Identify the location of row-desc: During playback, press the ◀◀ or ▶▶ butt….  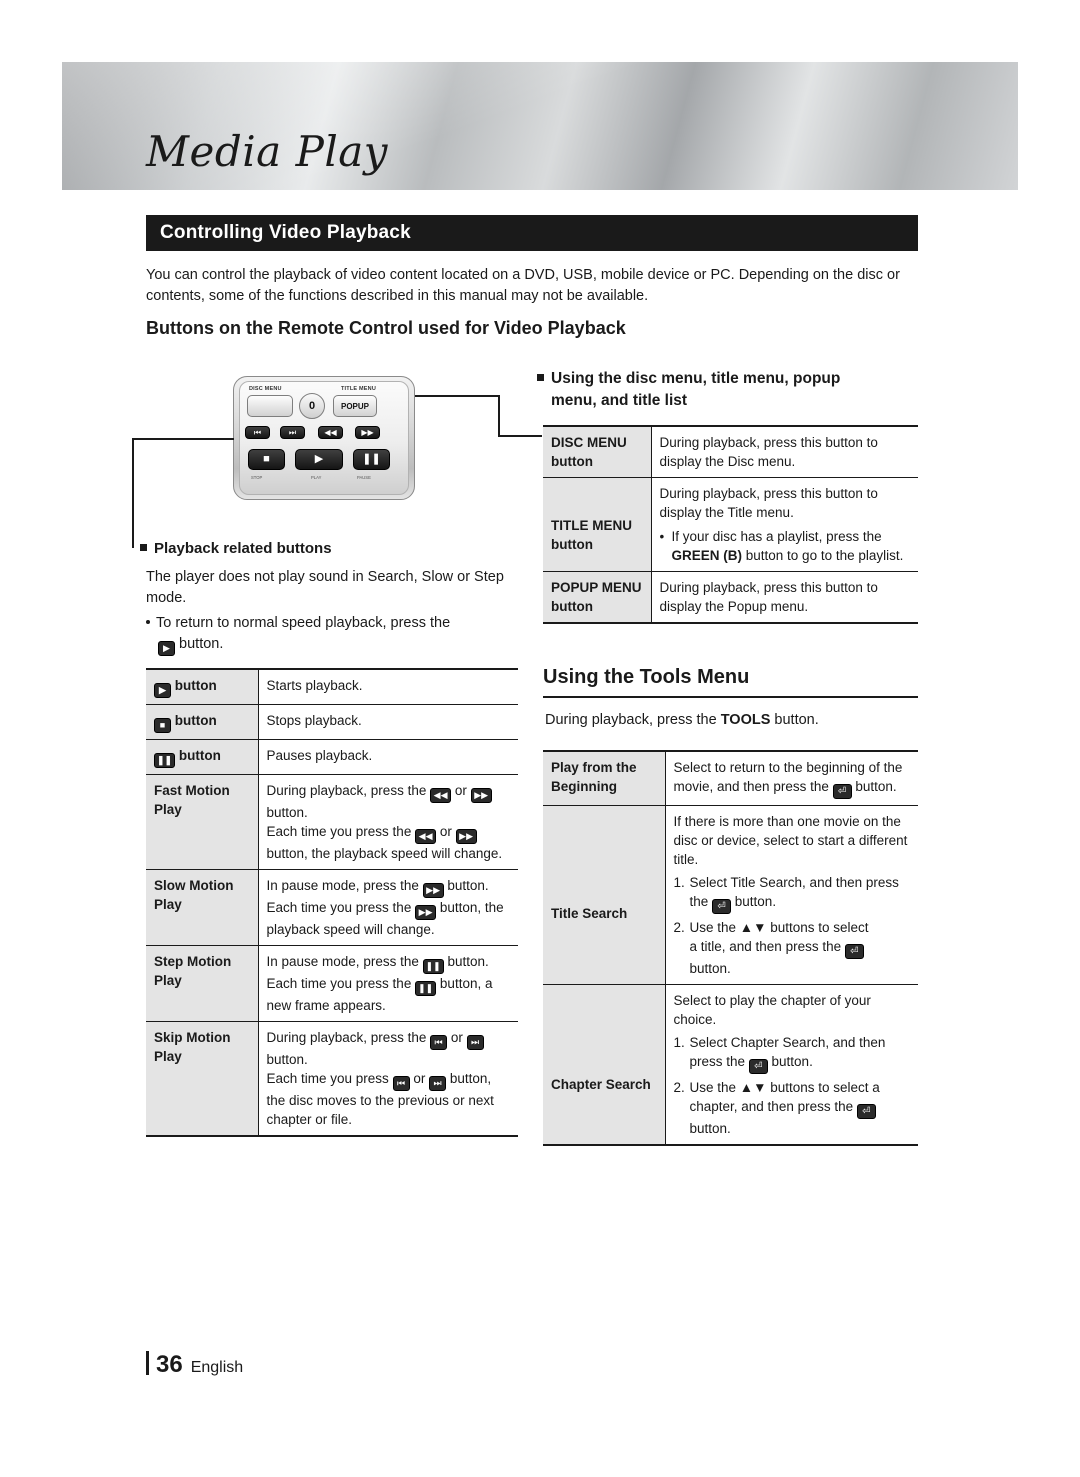
(388, 822).